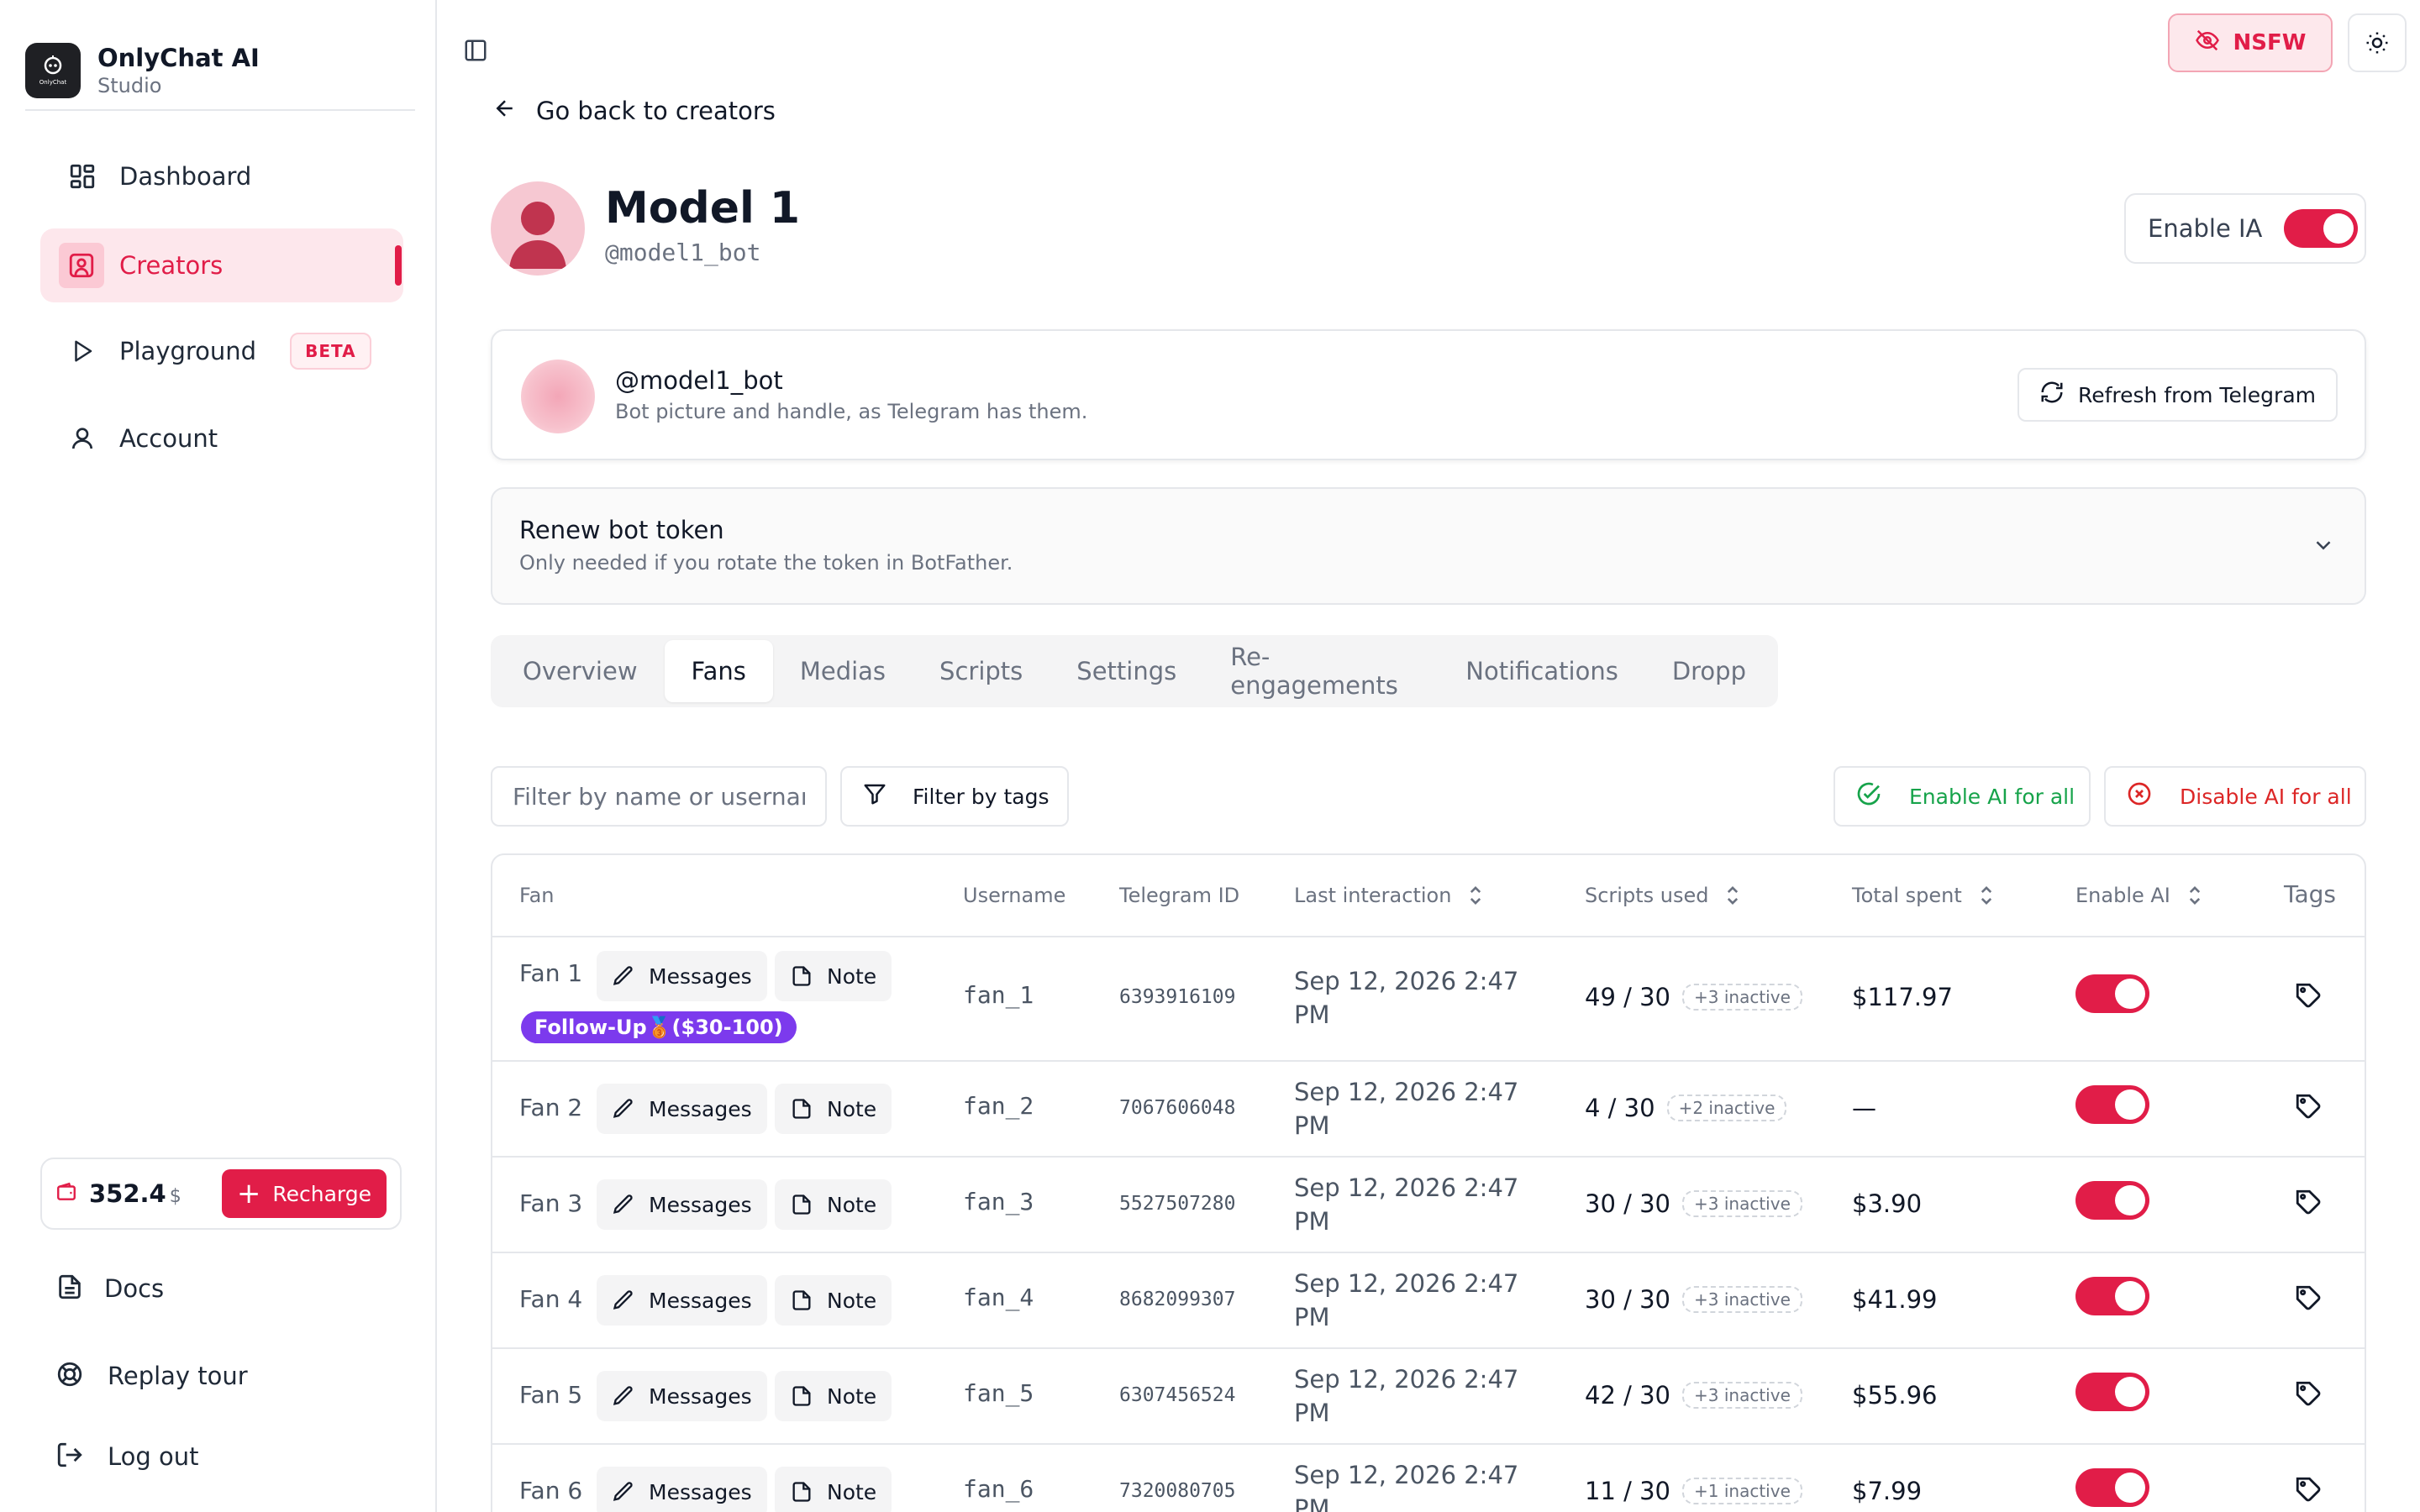 This screenshot has height=1512, width=2420. What do you see at coordinates (1321, 671) in the screenshot?
I see `tab-re-engagements: Re-engagements` at bounding box center [1321, 671].